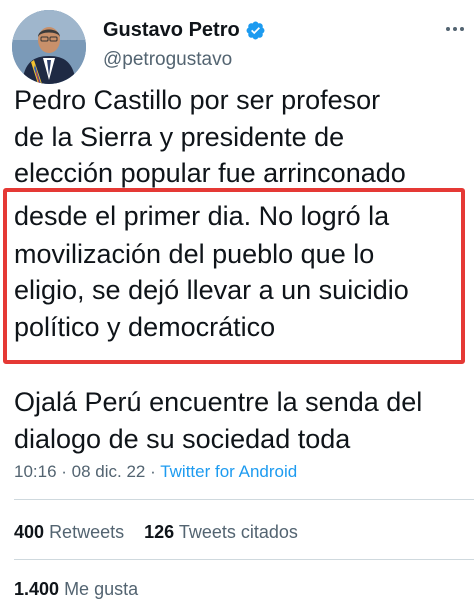  I want to click on user-handle: @petrogustavo, so click(167, 60).